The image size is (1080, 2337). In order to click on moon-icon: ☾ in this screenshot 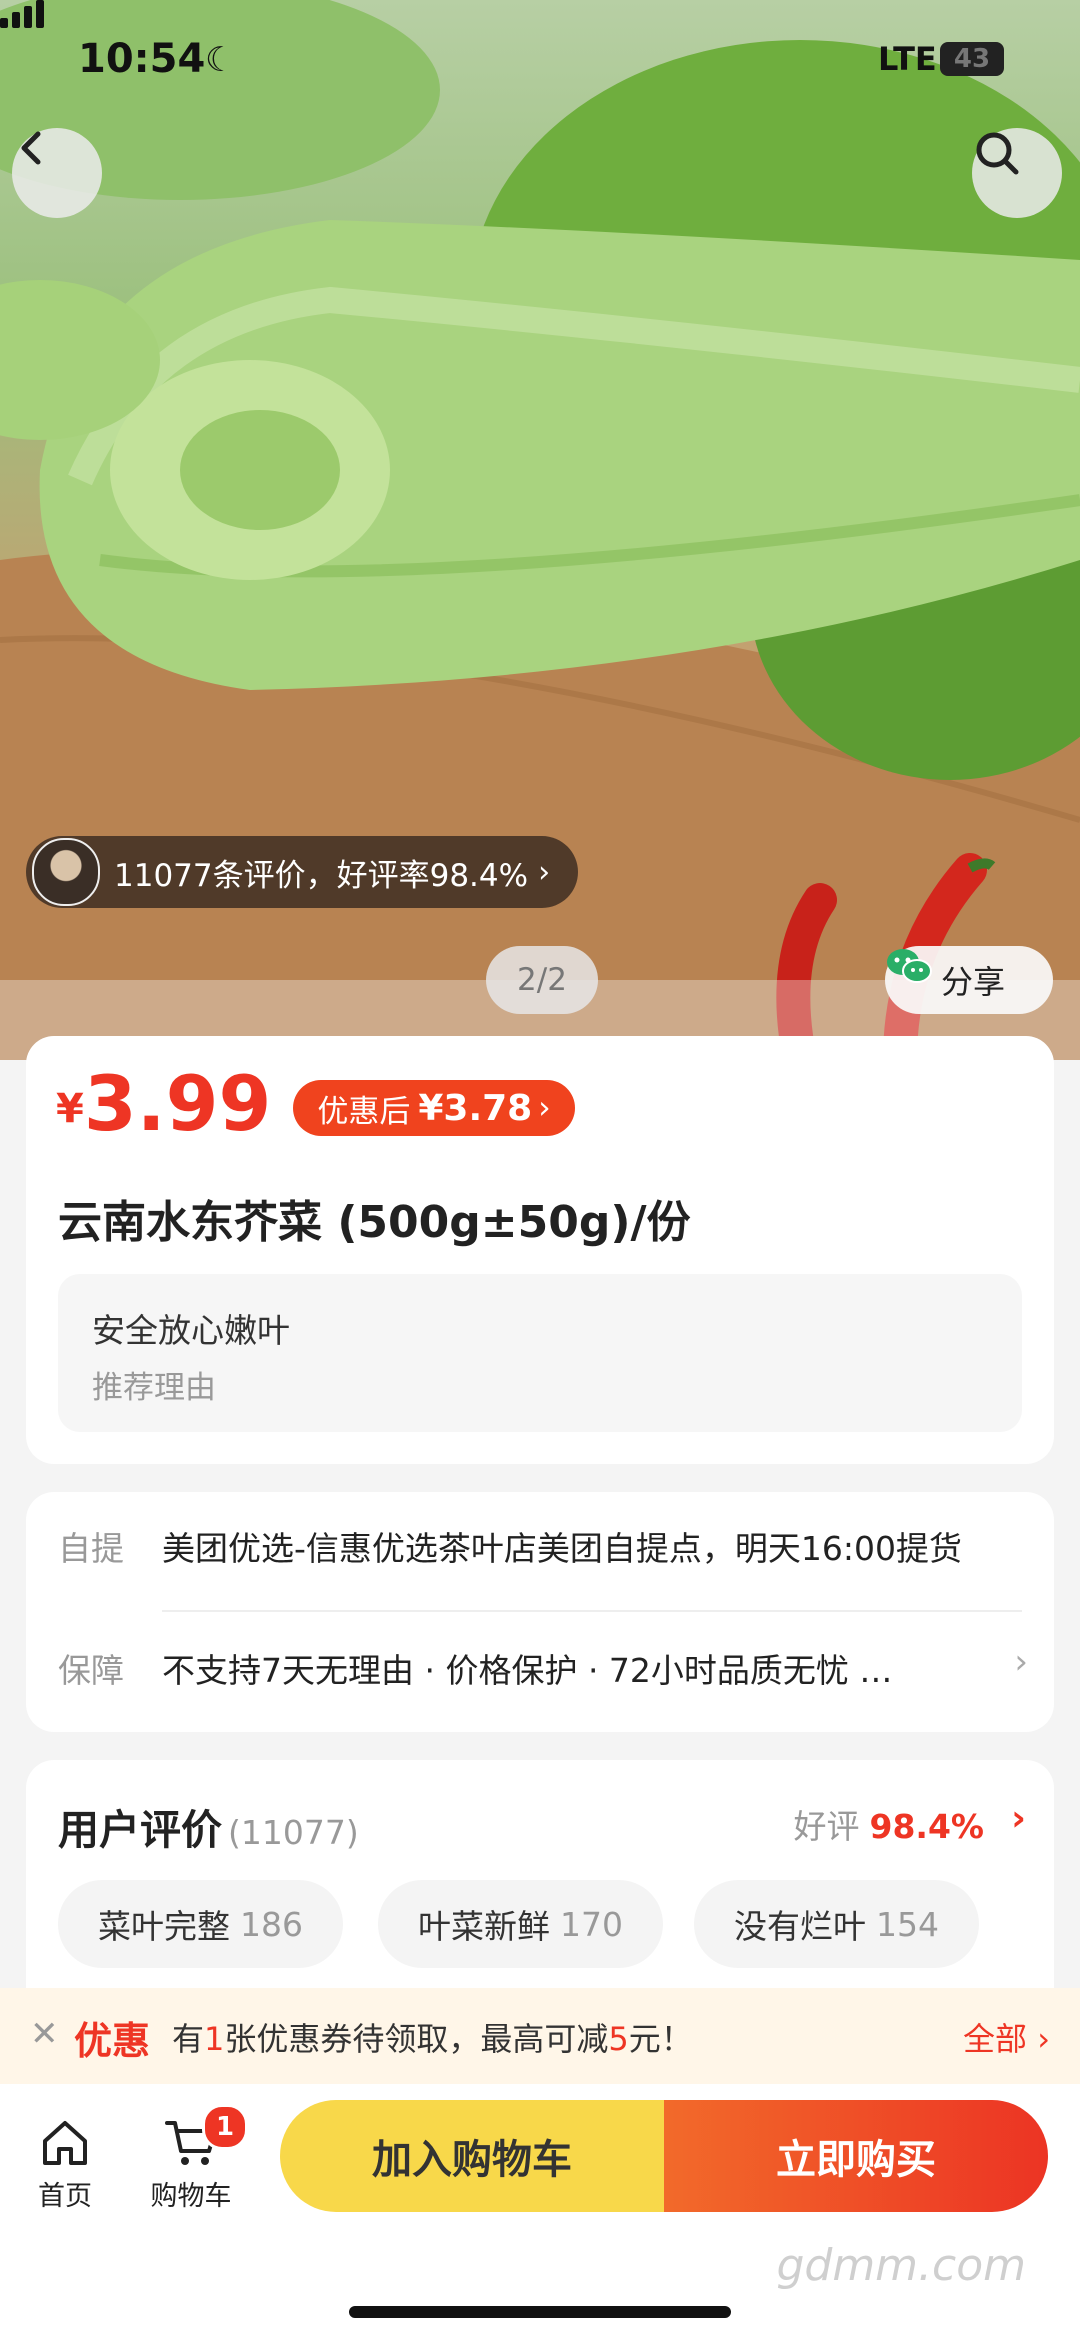, I will do `click(220, 60)`.